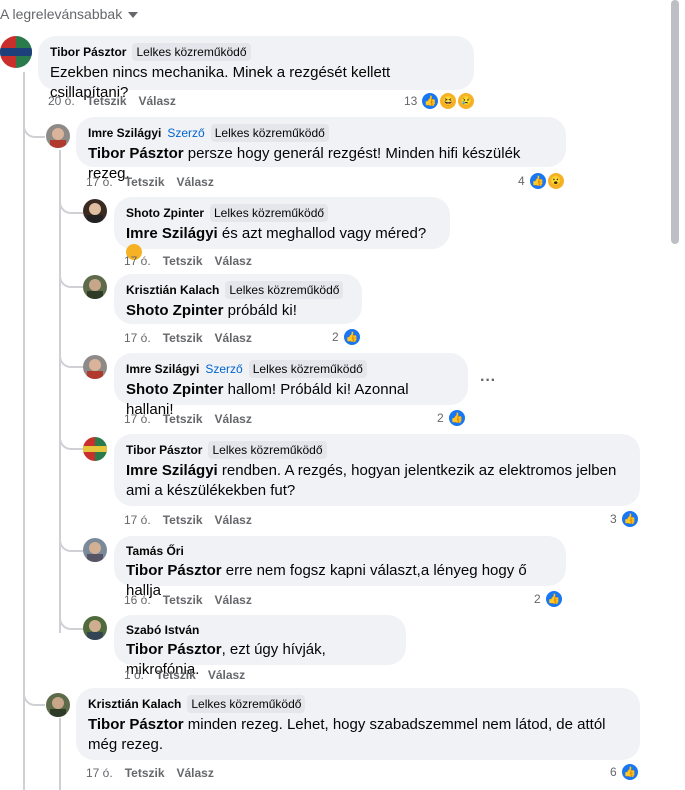 This screenshot has width=685, height=790. I want to click on author-role: Szerző, so click(224, 369).